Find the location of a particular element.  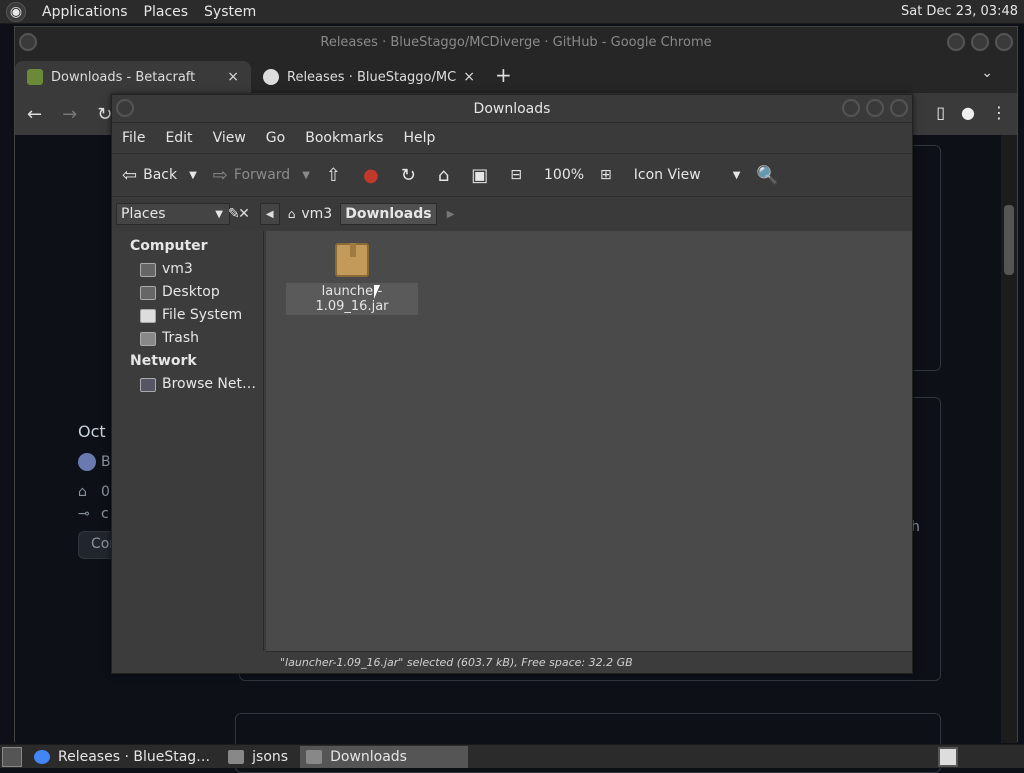

up-button: ⇧ is located at coordinates (336, 175).